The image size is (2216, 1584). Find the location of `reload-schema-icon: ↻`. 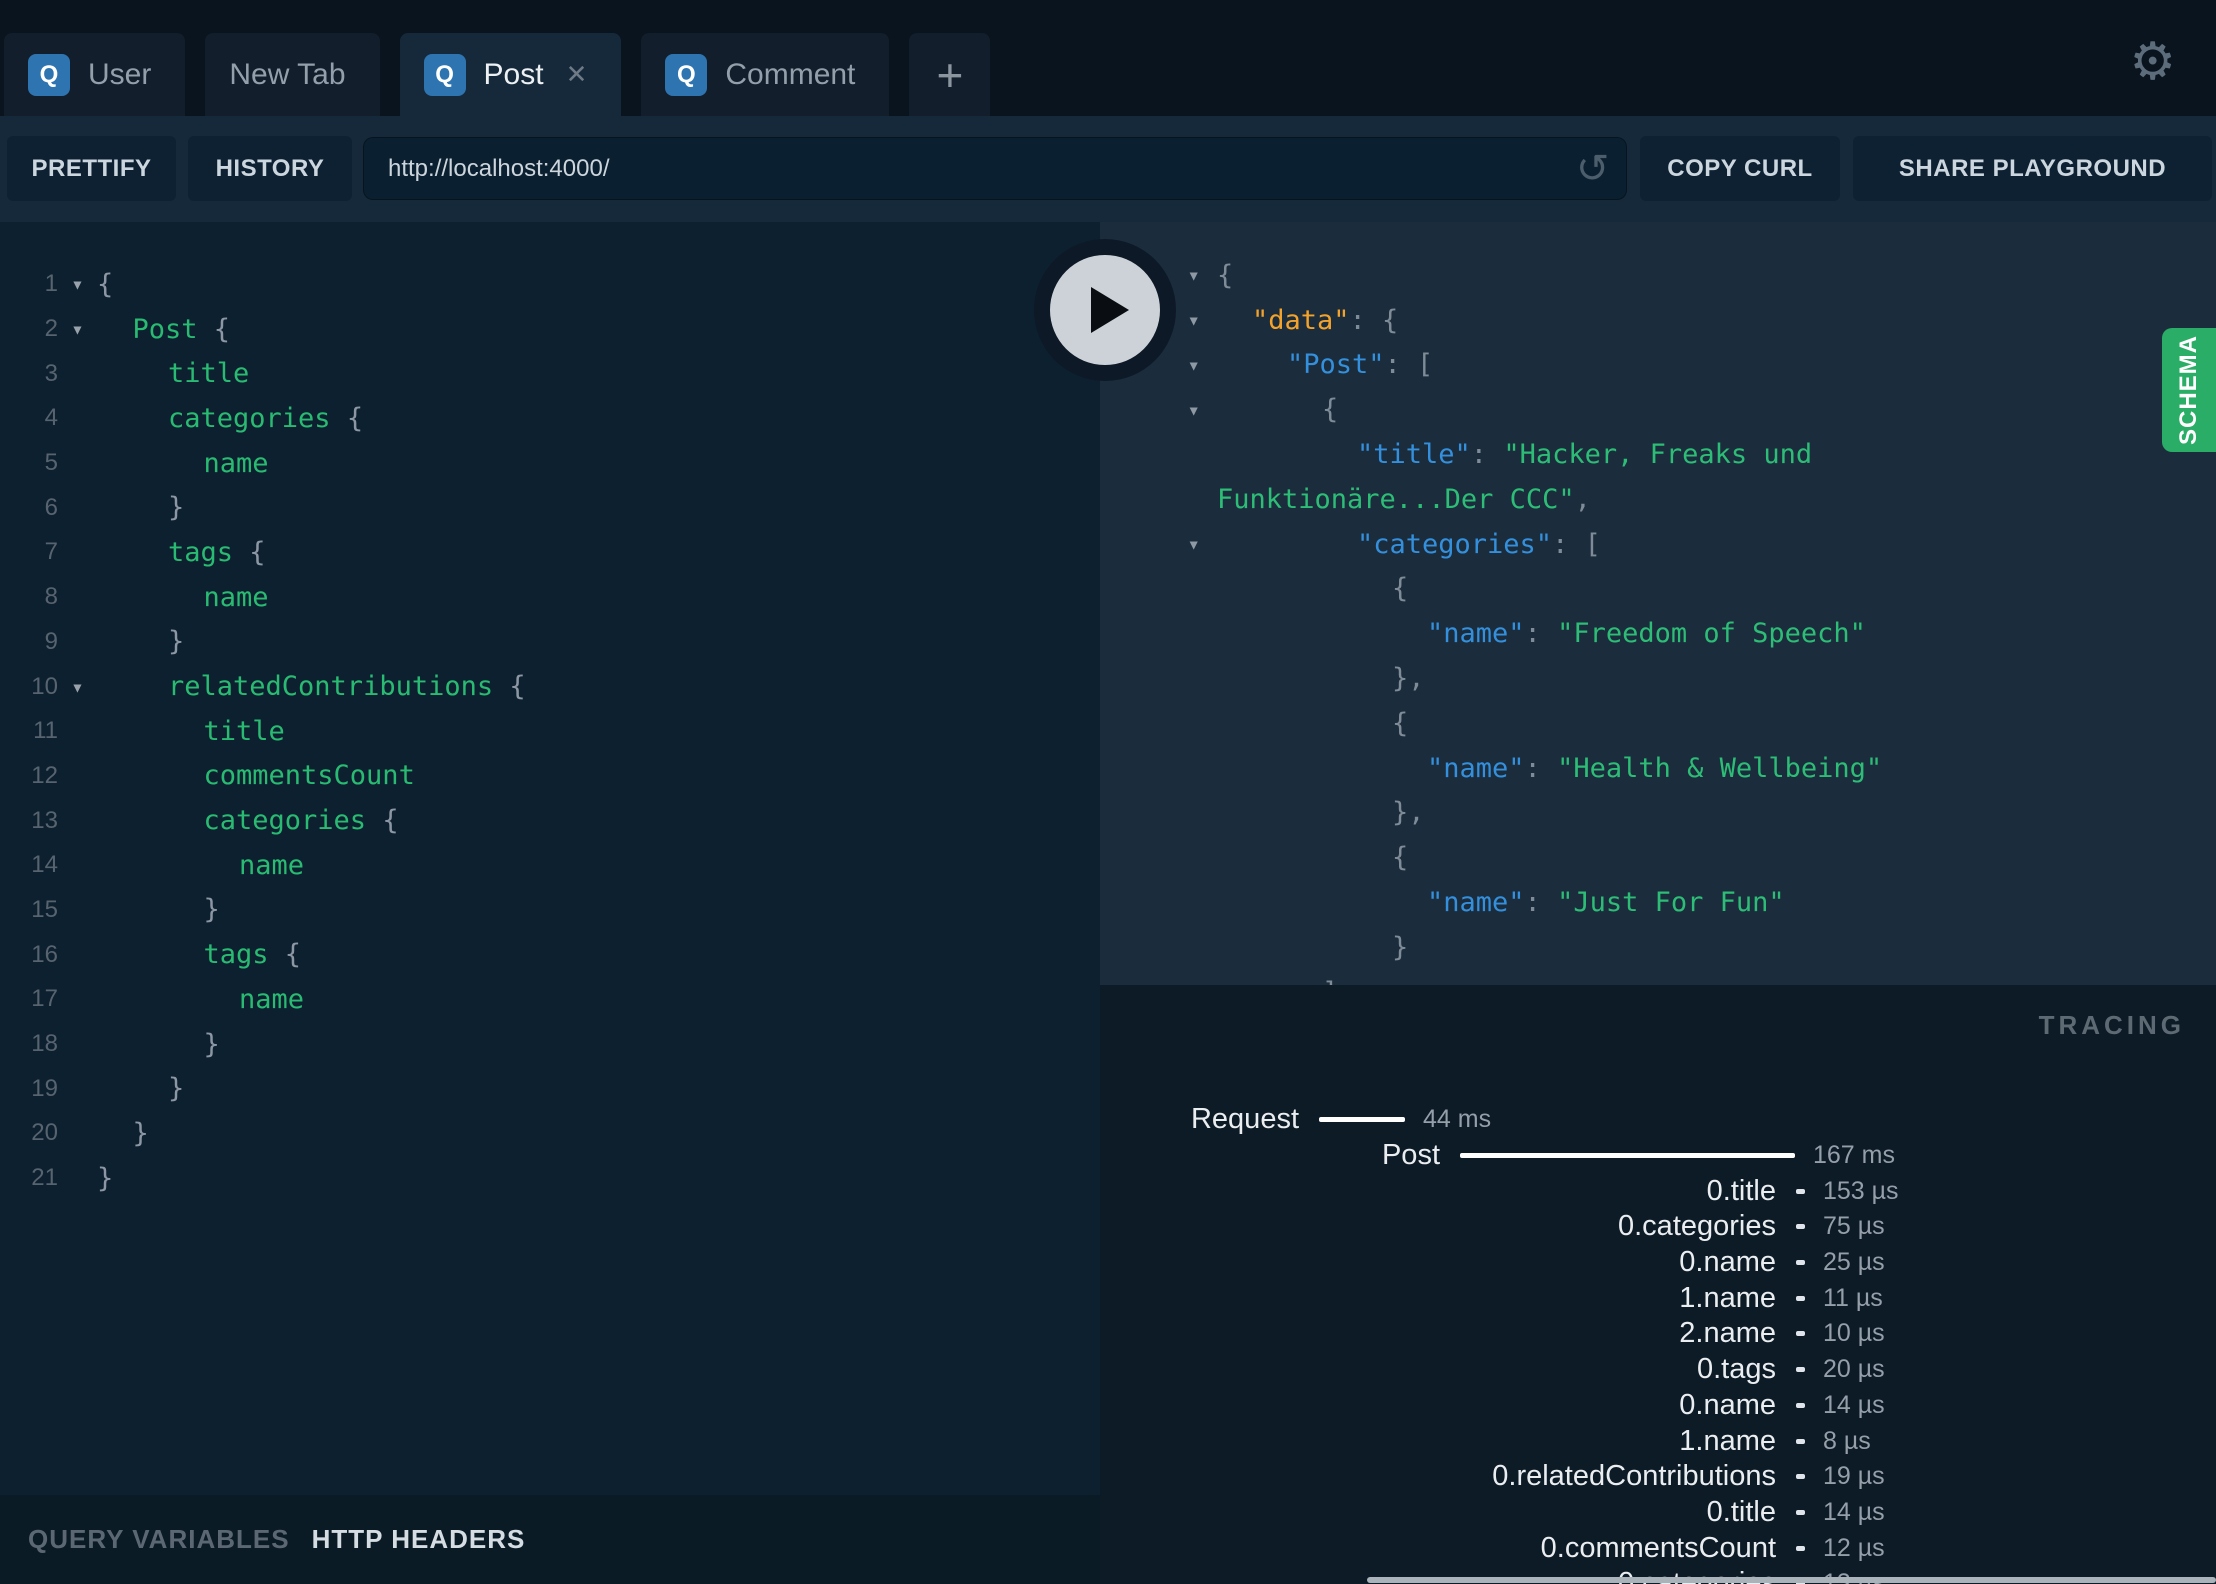

reload-schema-icon: ↻ is located at coordinates (1593, 169).